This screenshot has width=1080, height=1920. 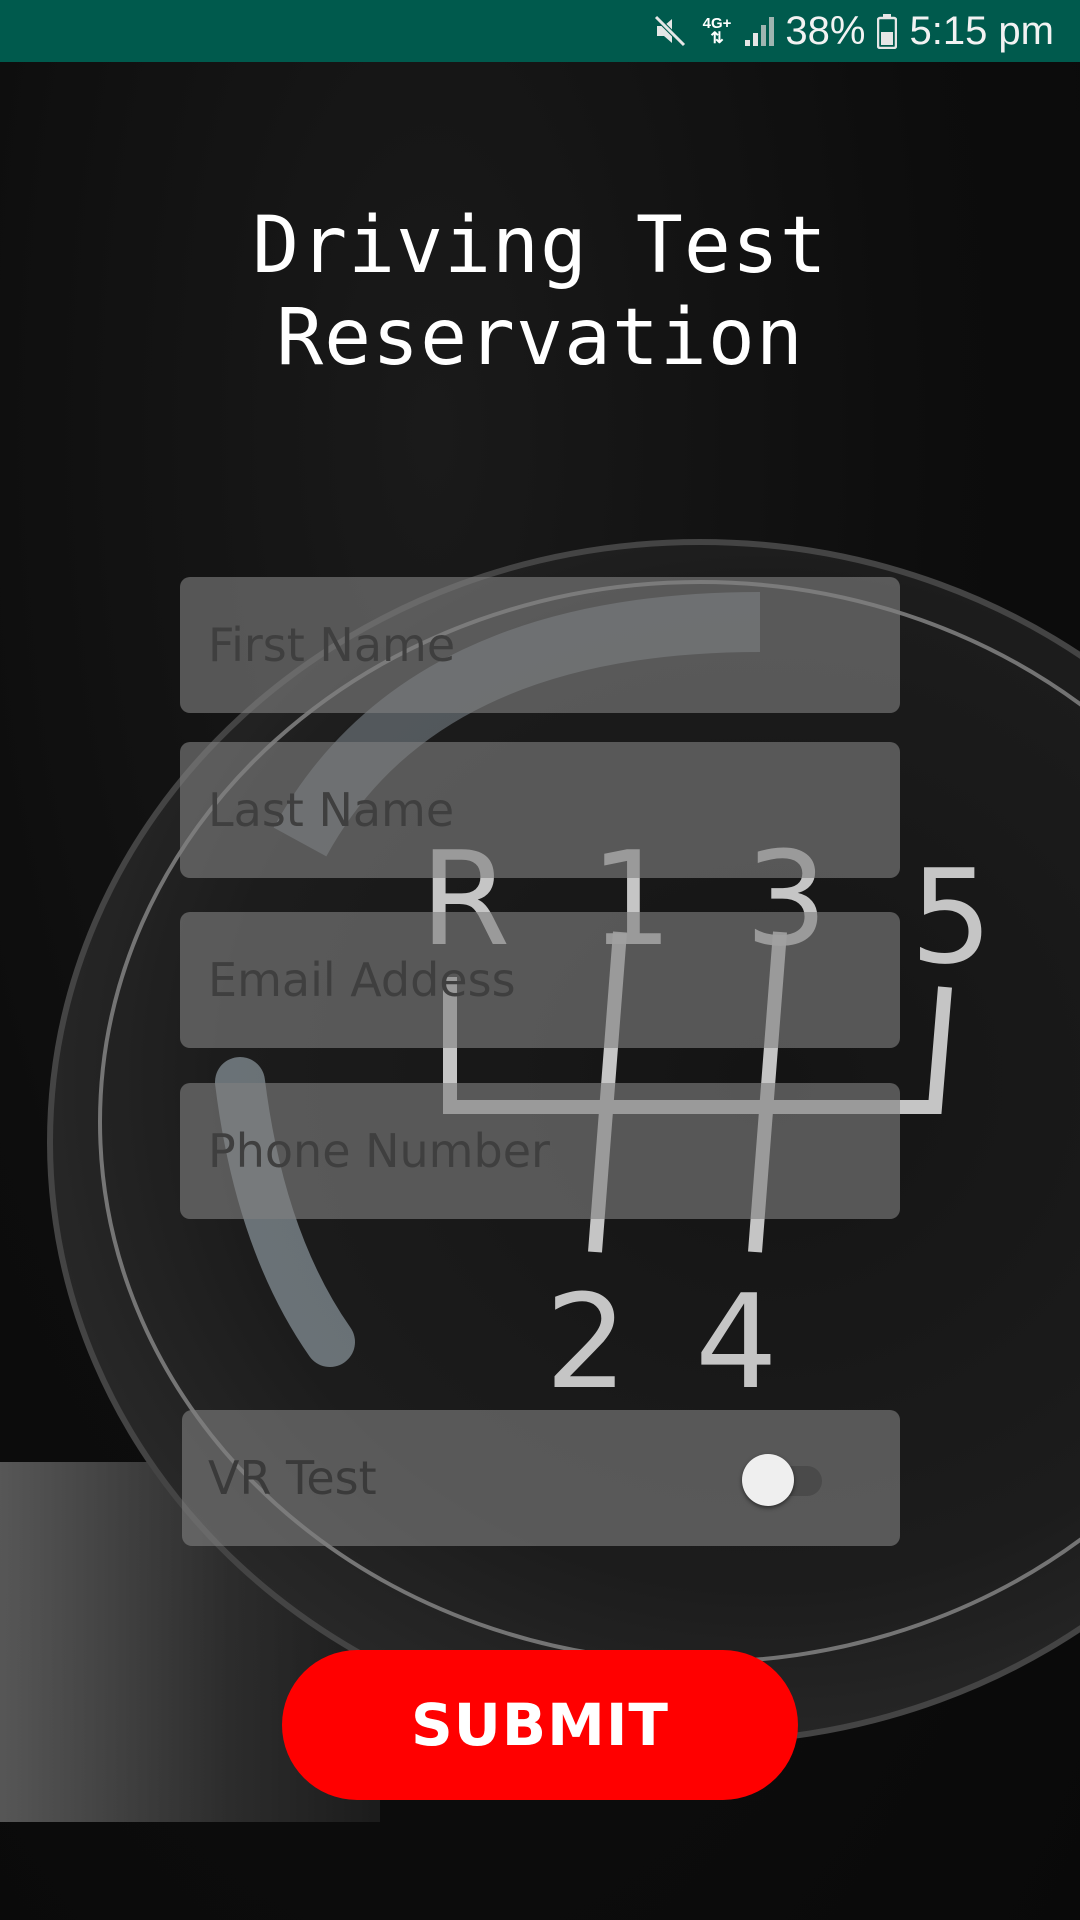 I want to click on email-field, so click(x=540, y=980).